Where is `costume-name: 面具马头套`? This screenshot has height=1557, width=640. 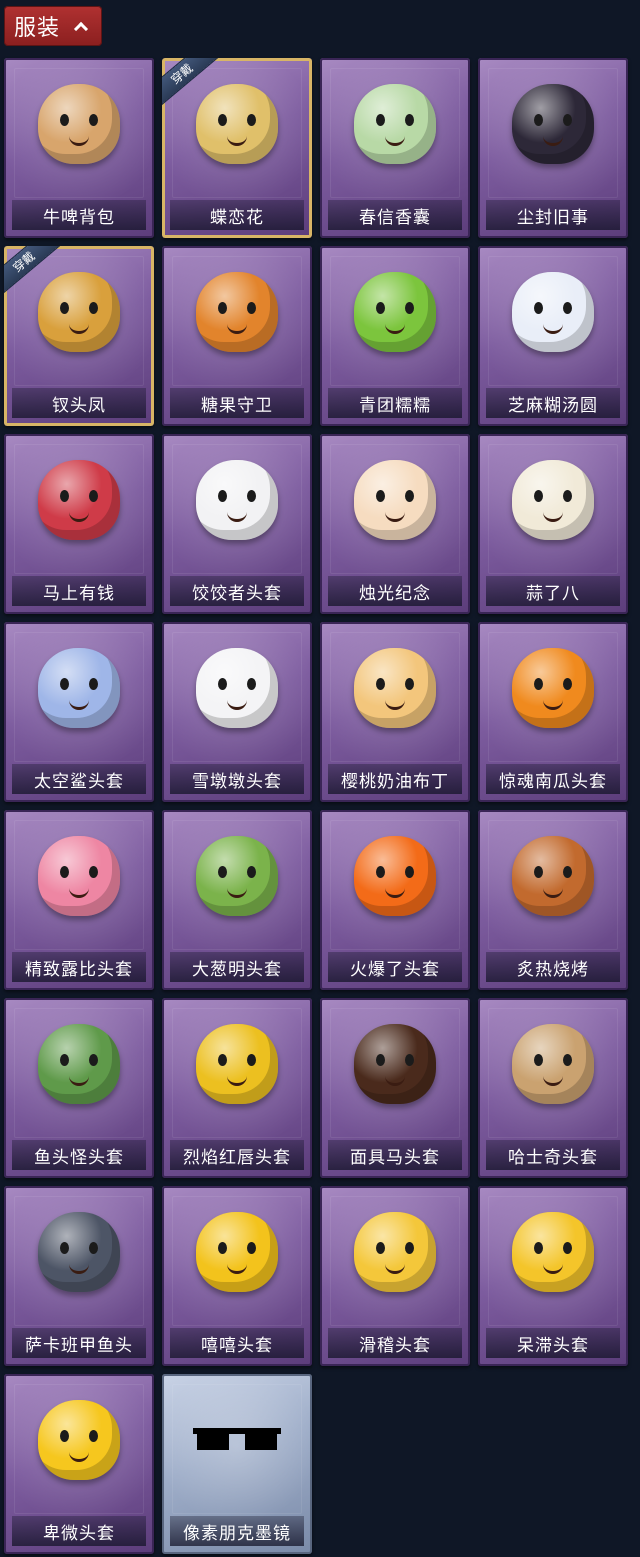
costume-name: 面具马头套 is located at coordinates (395, 1155).